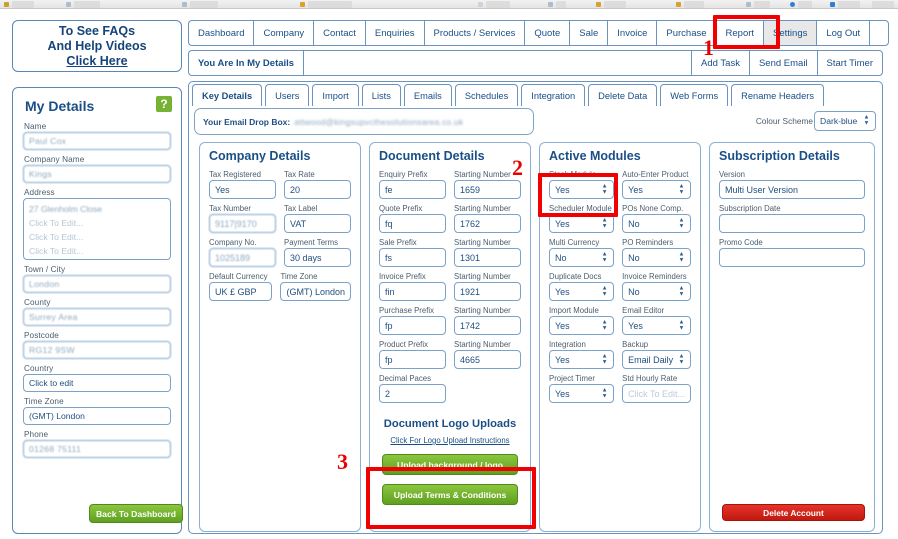  Describe the element at coordinates (317, 223) in the screenshot. I see `tax-label-input: VAT` at that location.